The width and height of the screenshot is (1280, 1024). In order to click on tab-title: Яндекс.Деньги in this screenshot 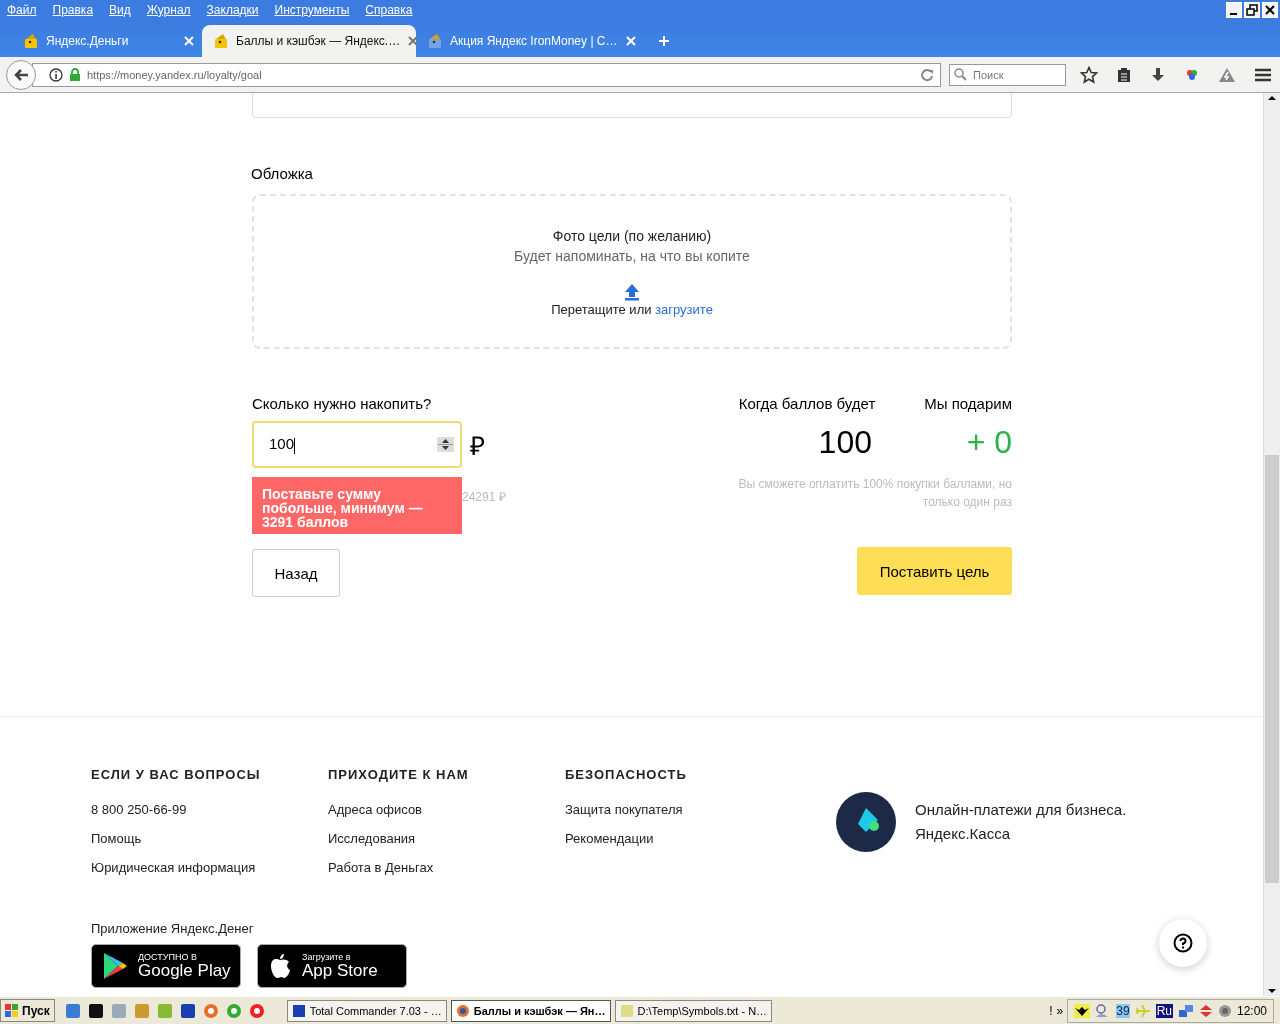, I will do `click(88, 41)`.